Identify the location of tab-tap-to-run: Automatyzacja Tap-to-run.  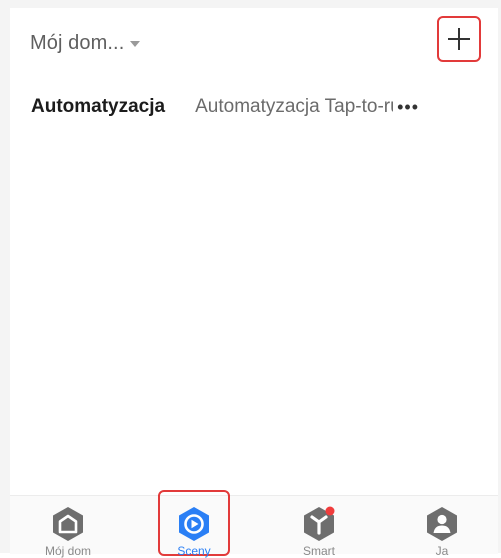
(294, 107).